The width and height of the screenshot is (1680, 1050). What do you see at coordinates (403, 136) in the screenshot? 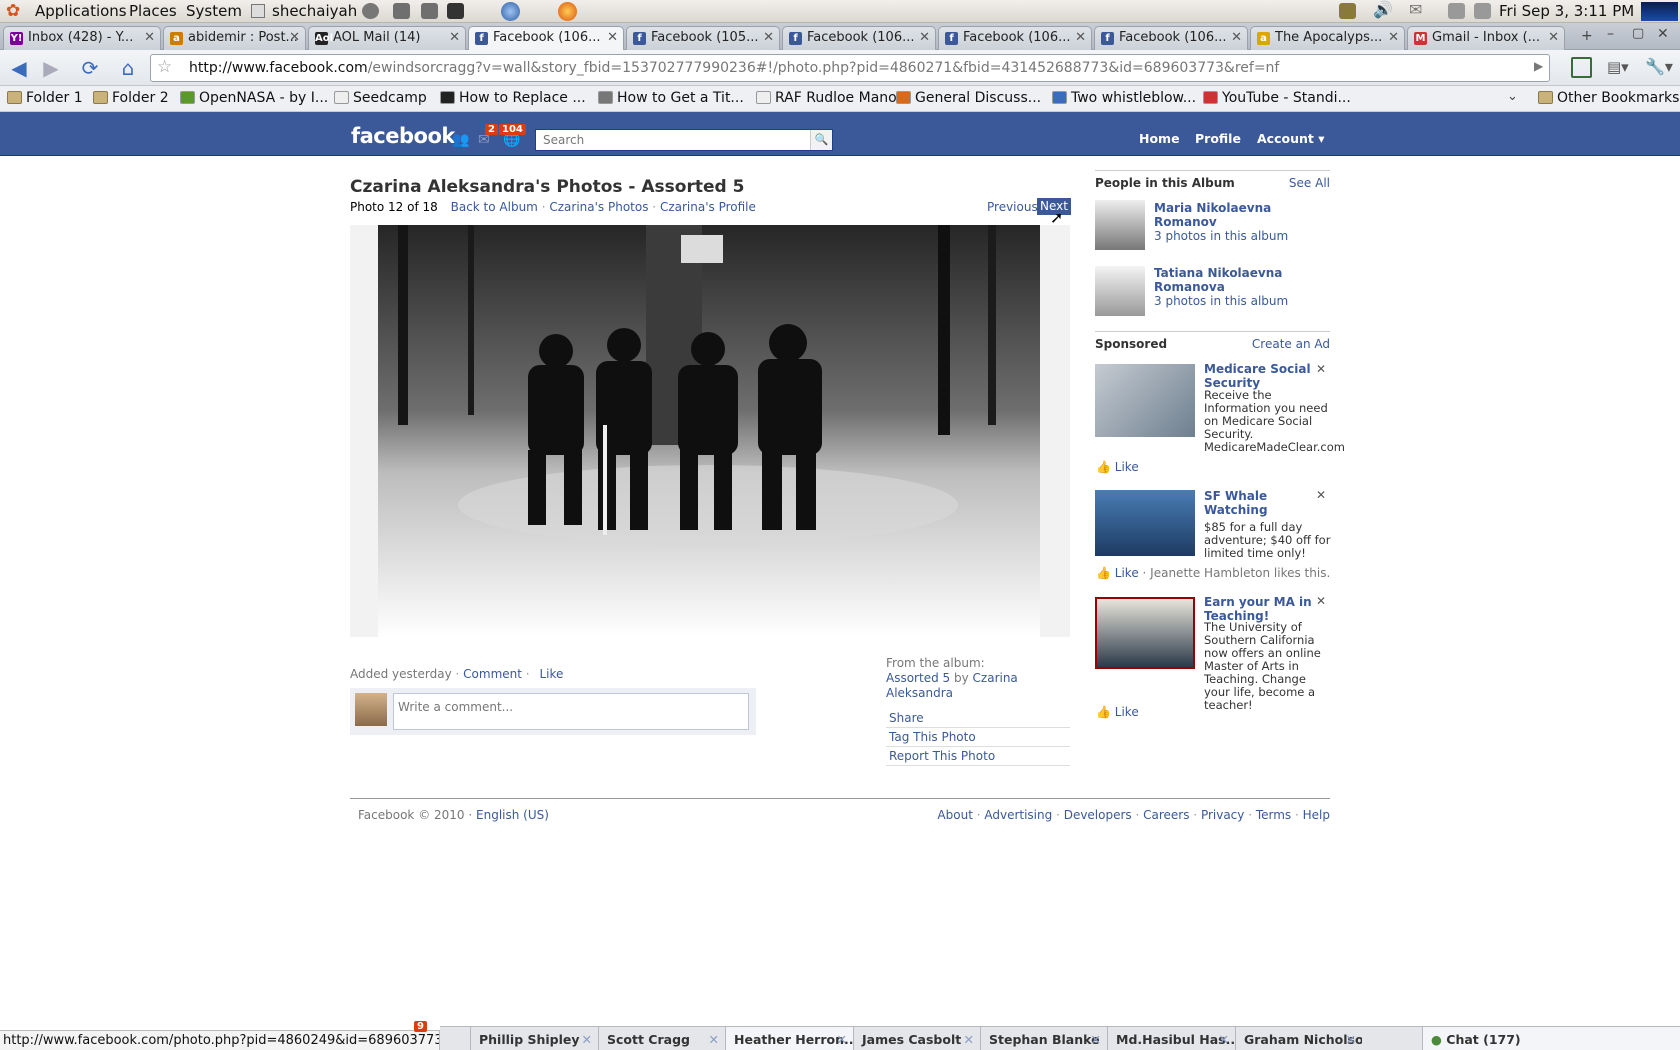
I see `facebook-logo: facebook` at bounding box center [403, 136].